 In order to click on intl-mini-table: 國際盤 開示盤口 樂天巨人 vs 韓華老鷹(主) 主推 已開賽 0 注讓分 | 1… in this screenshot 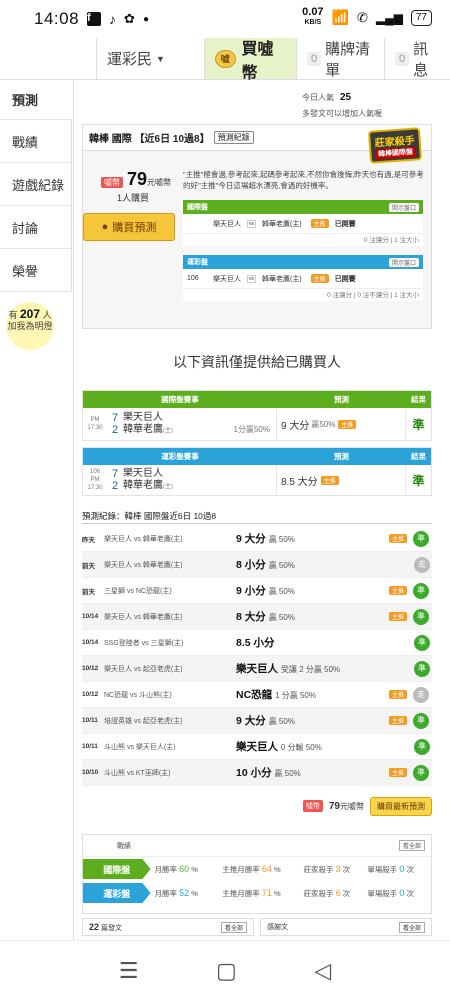, I will do `click(303, 223)`.